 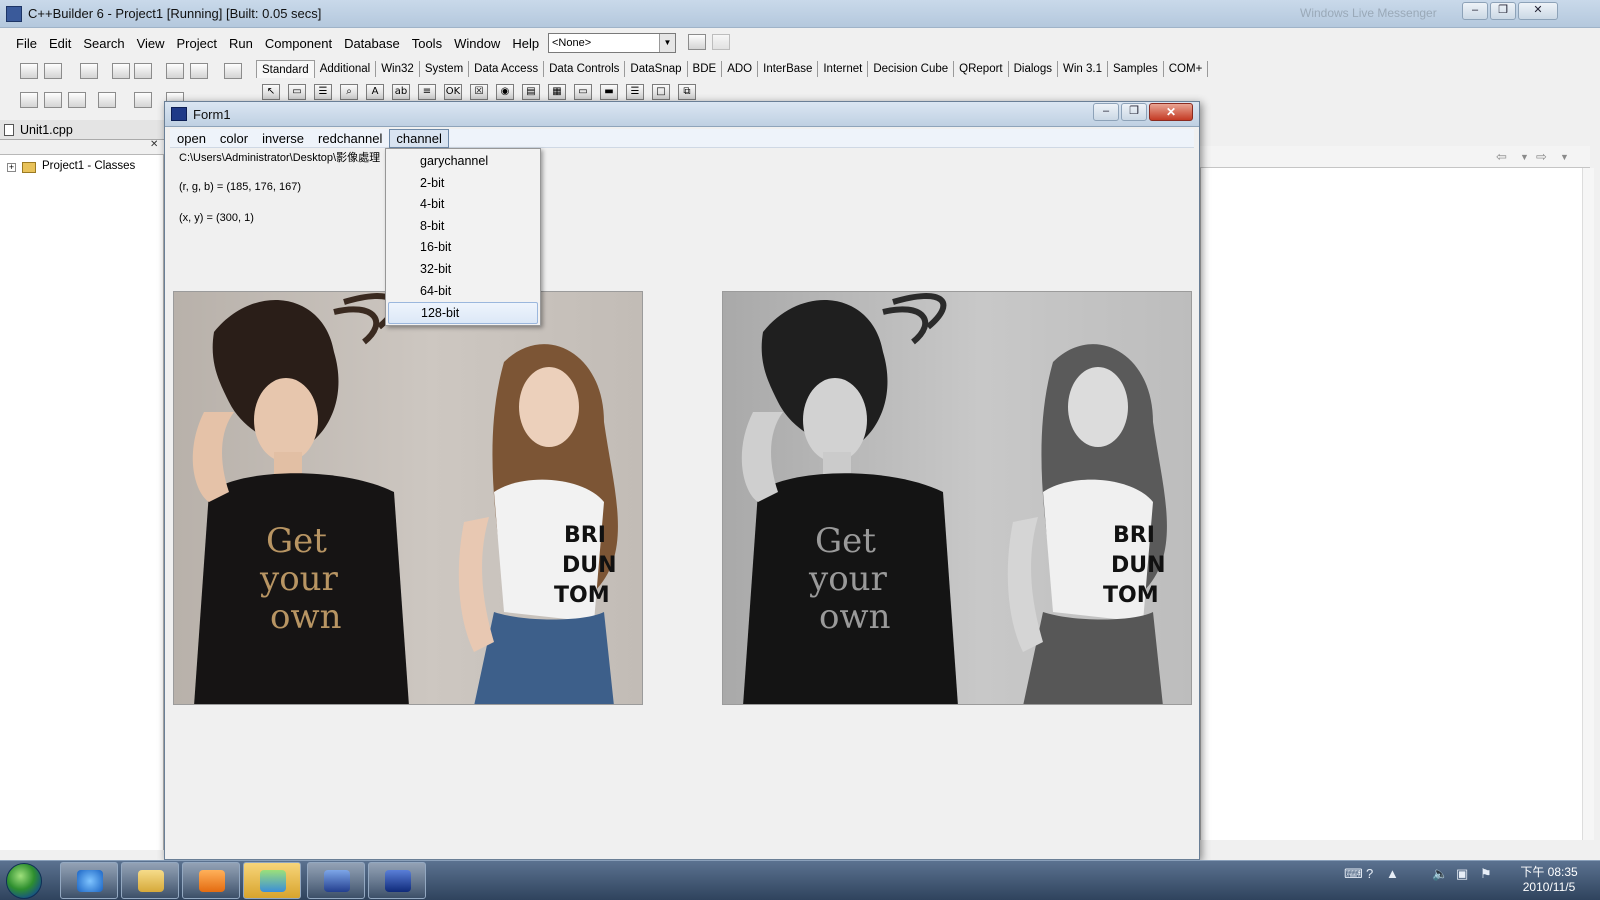 What do you see at coordinates (477, 44) in the screenshot?
I see `menu-window: Window` at bounding box center [477, 44].